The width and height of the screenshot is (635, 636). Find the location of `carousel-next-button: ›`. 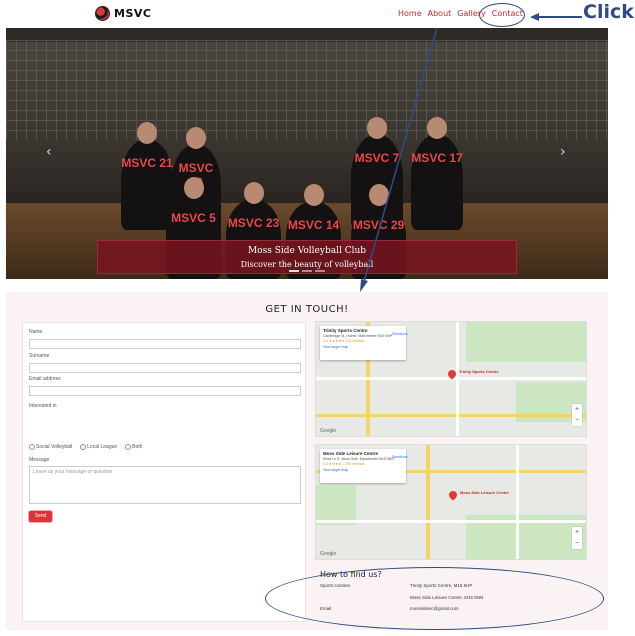

carousel-next-button: › is located at coordinates (563, 152).